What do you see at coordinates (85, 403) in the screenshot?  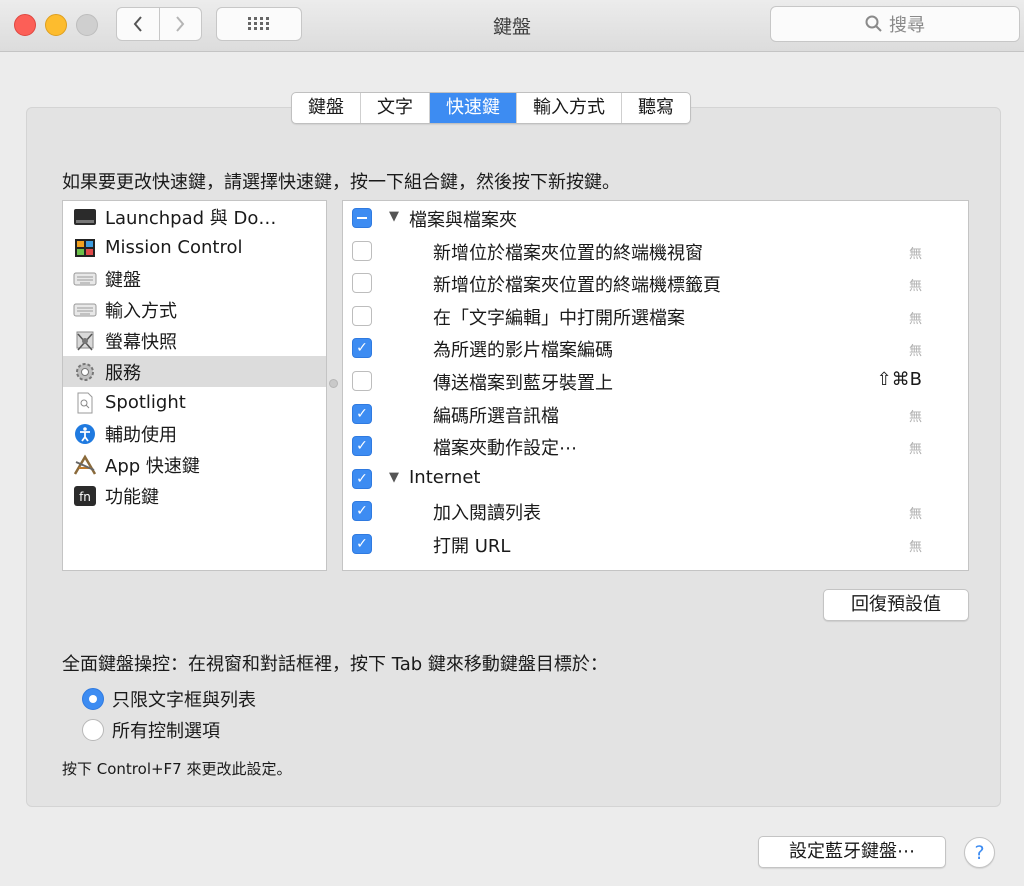 I see `spotlight-icon` at bounding box center [85, 403].